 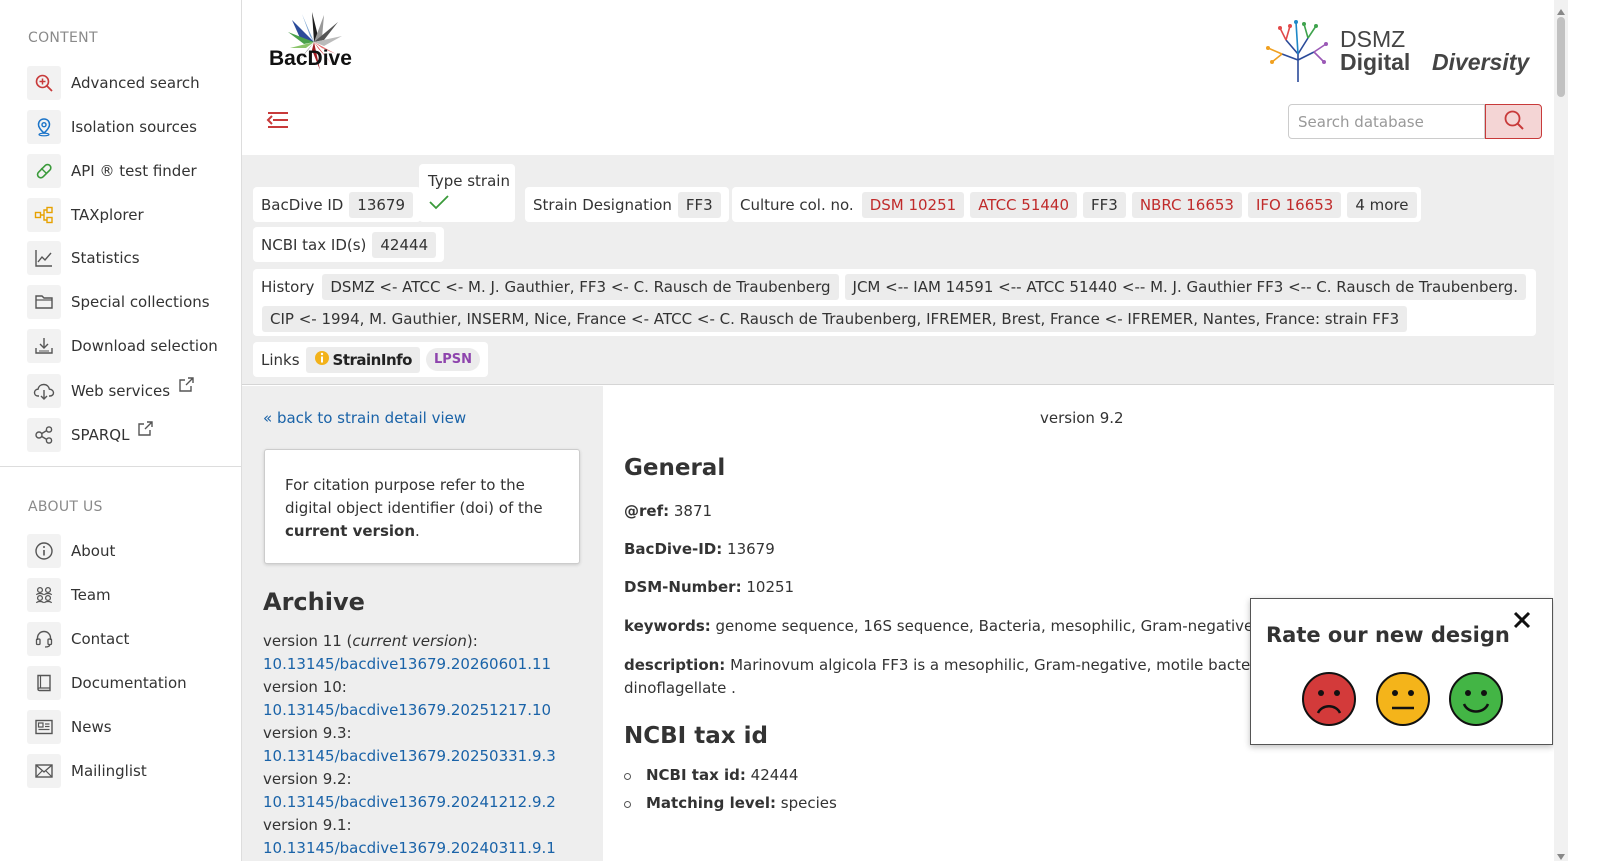 I want to click on neutral-face-icon, so click(x=1403, y=699).